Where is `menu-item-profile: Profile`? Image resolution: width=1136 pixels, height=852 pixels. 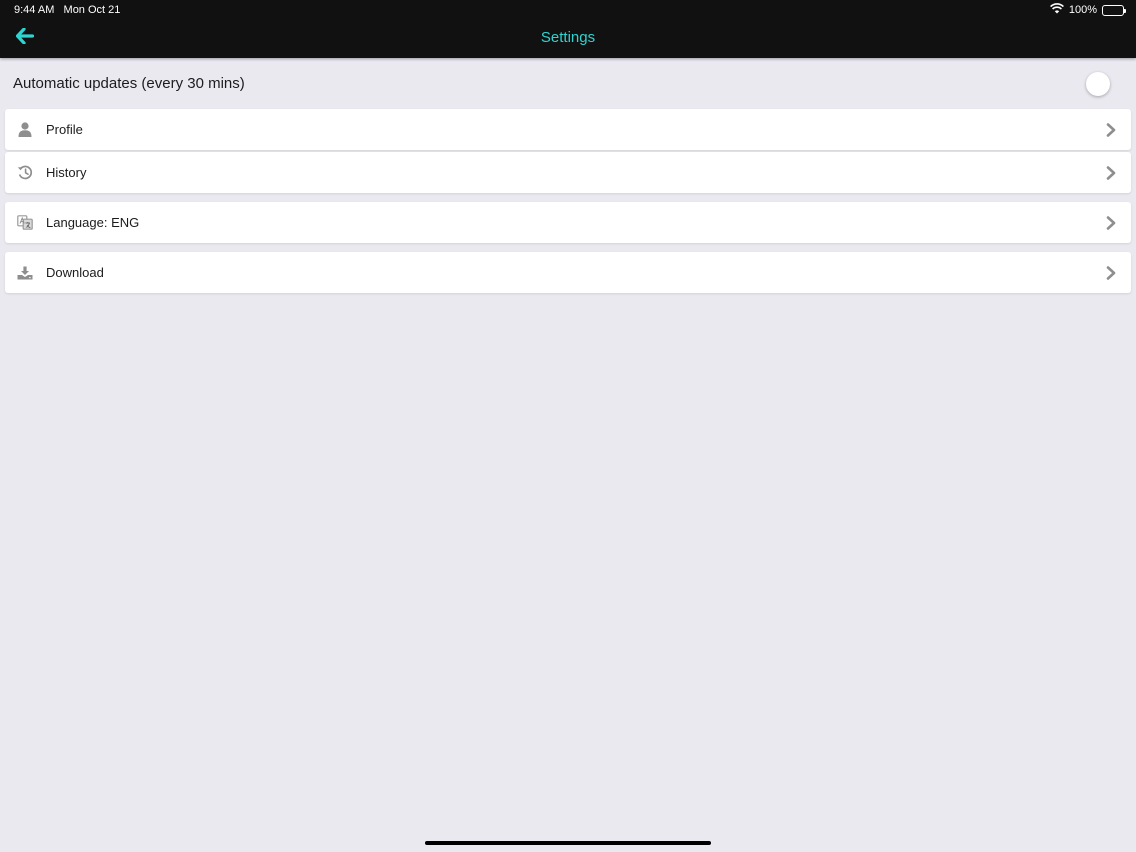 menu-item-profile: Profile is located at coordinates (568, 129).